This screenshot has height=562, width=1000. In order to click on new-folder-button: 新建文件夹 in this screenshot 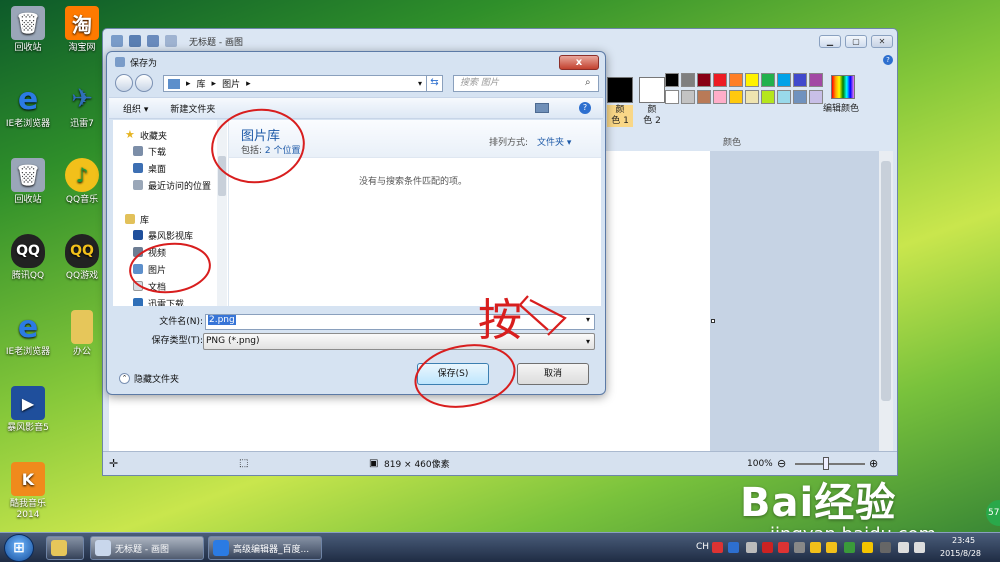, I will do `click(192, 108)`.